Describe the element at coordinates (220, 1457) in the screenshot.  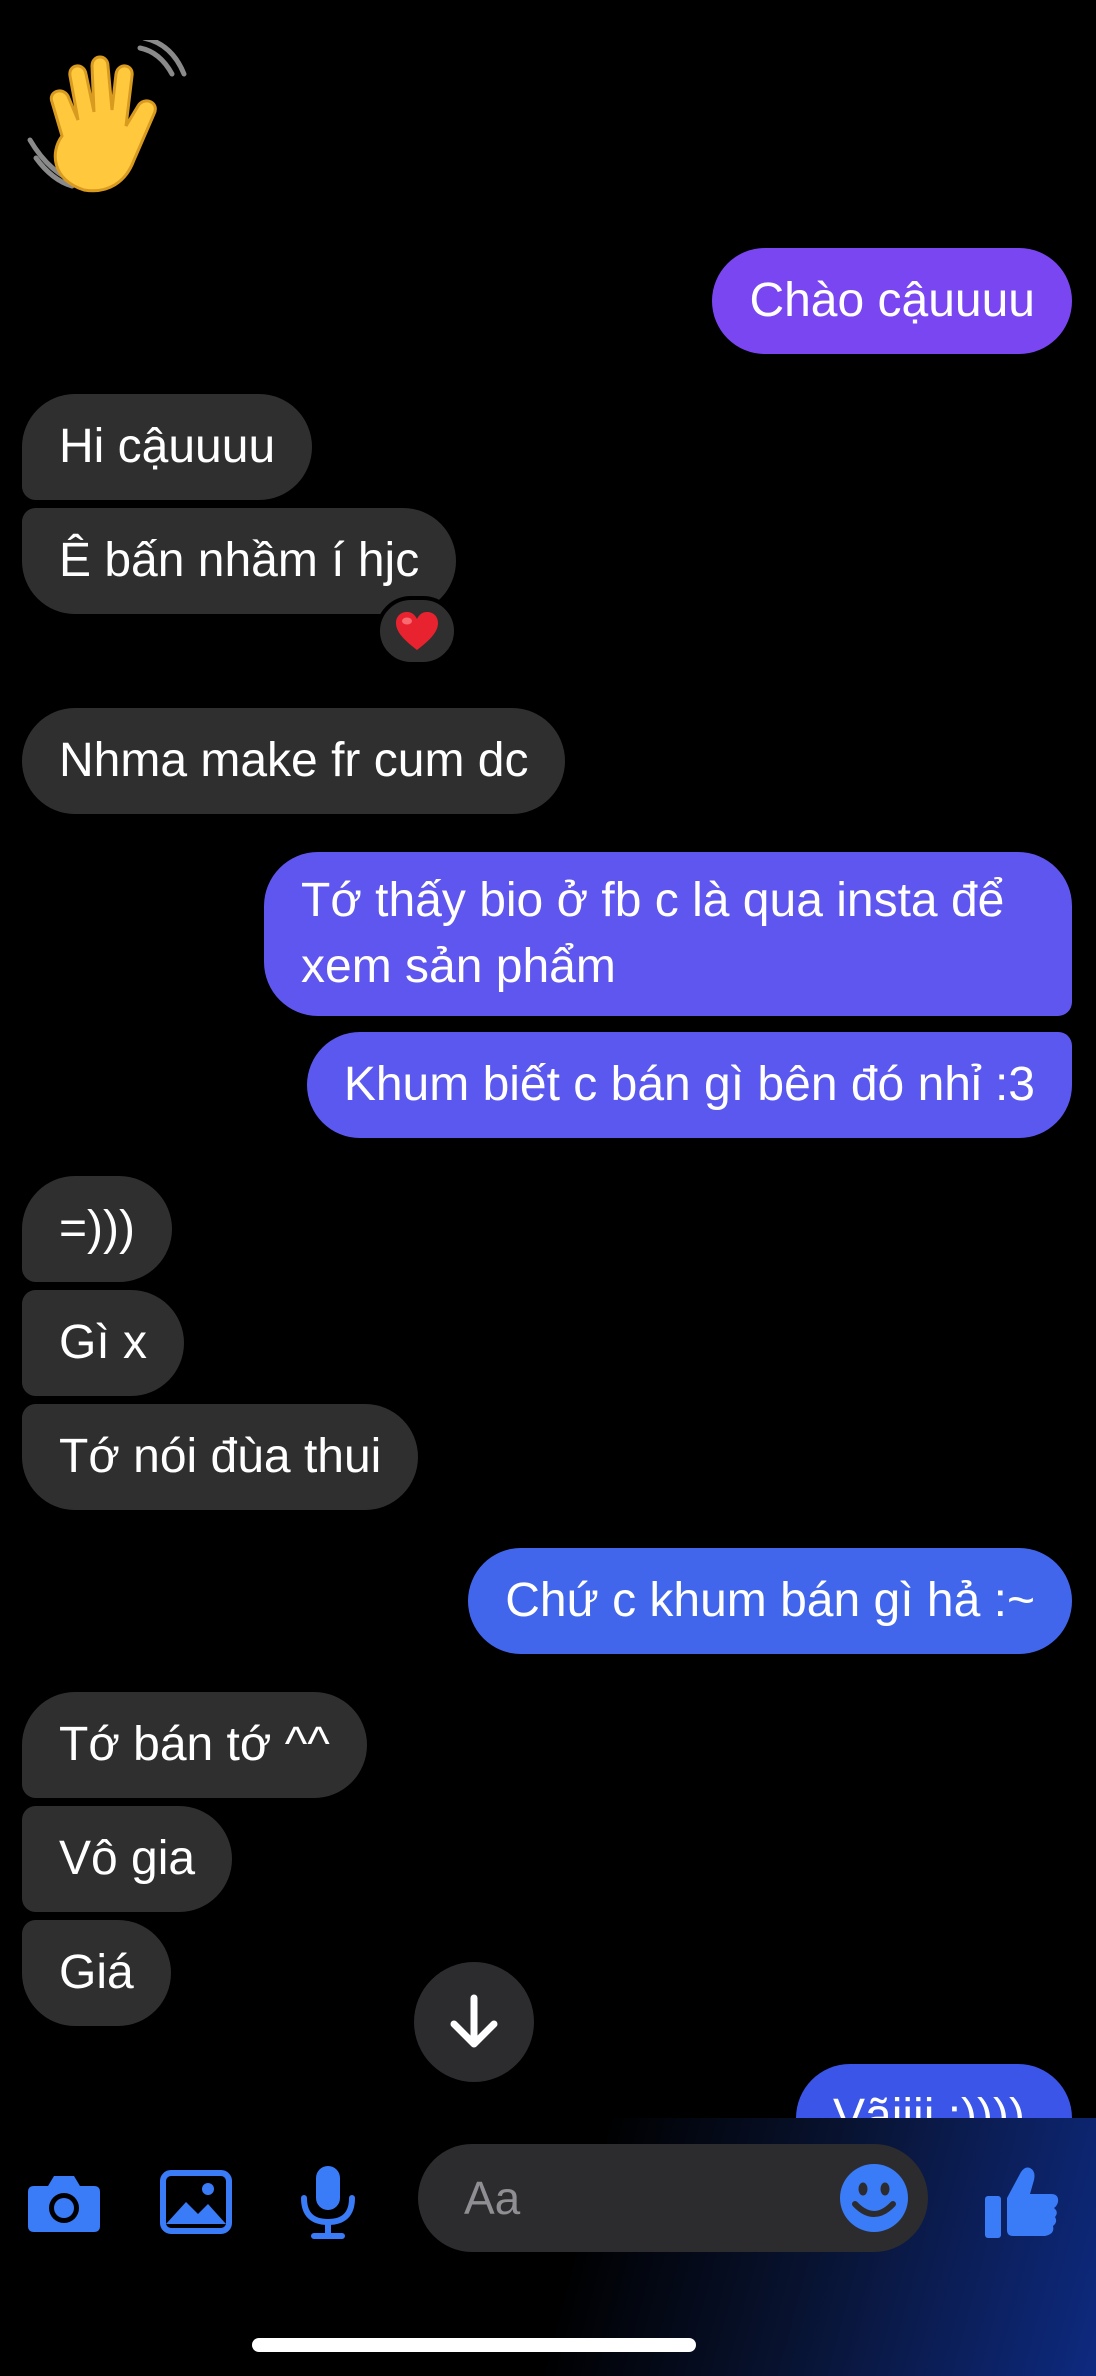
I see `incoming-message: Tớ nói đùa thui` at that location.